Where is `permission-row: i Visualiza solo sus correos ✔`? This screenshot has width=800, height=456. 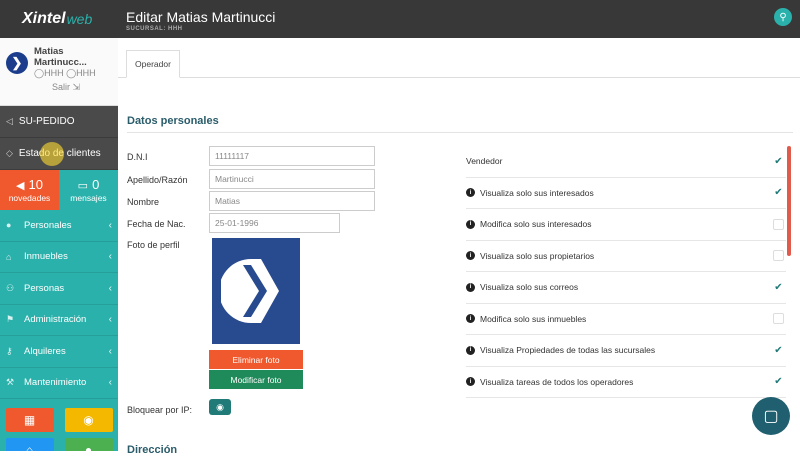
permission-row: i Visualiza solo sus correos ✔ is located at coordinates (626, 288).